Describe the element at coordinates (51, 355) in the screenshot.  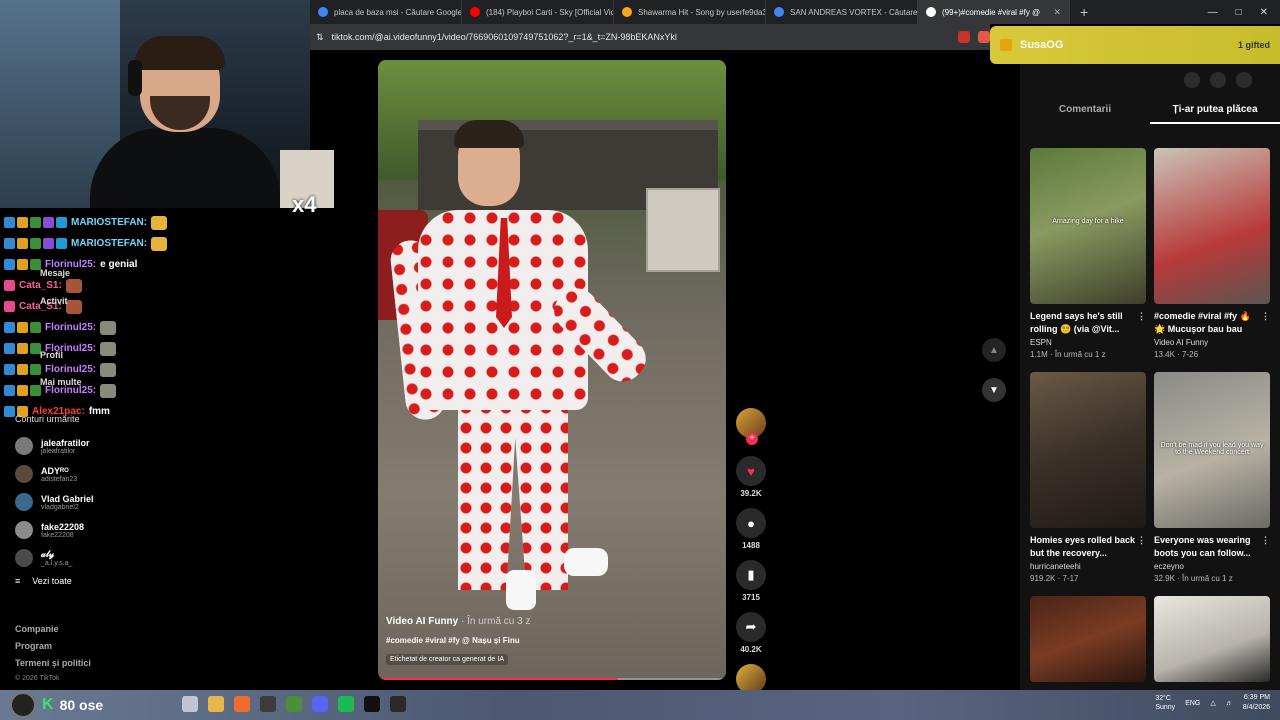
I see `sidebar-menu-item: Profil` at that location.